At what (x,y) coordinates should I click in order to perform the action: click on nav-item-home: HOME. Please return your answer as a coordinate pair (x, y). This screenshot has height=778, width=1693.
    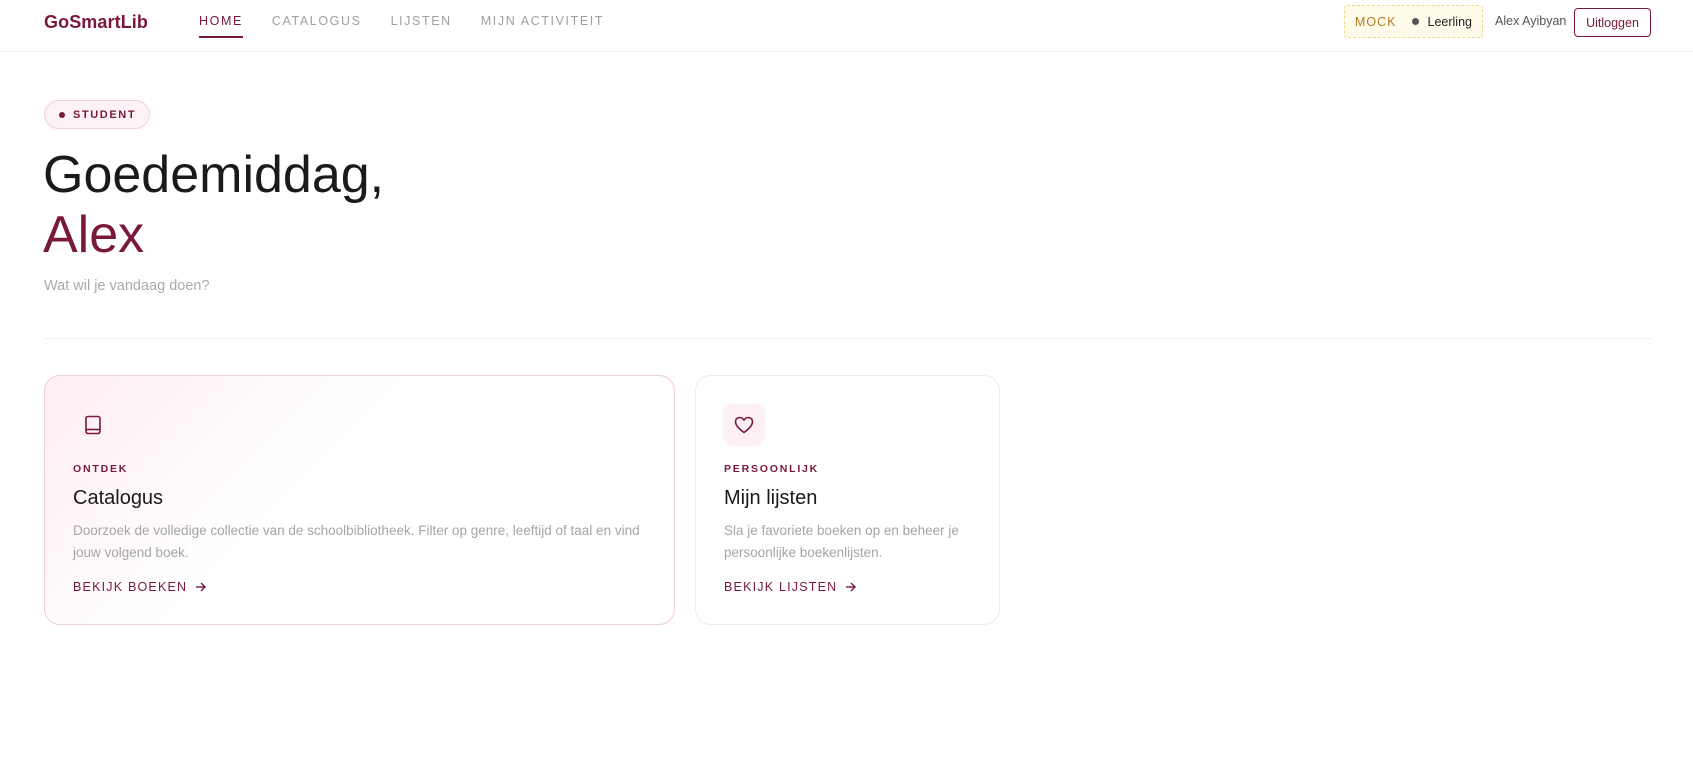
    Looking at the image, I should click on (221, 19).